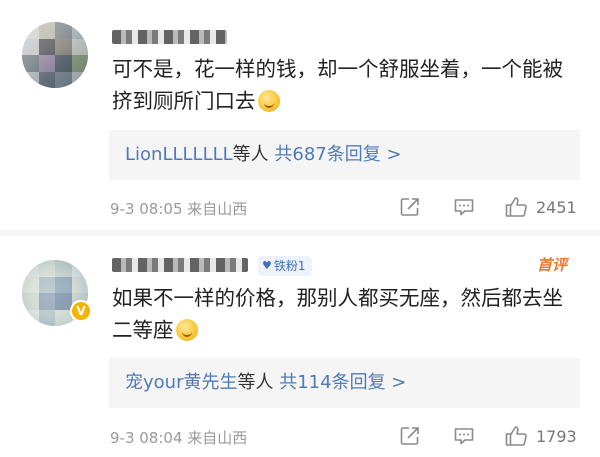 This screenshot has height=457, width=600. I want to click on comment-text: 如果不一样的价格，那别人都买无座，然后都去坐二等座, so click(347, 314).